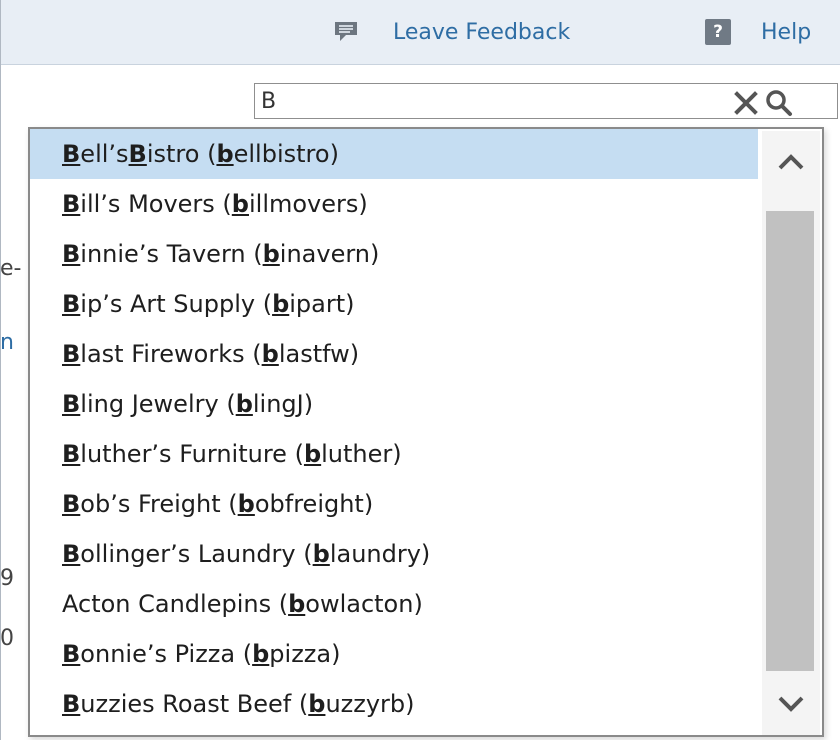 This screenshot has width=840, height=740. I want to click on suggestion-text: ollinger’s Laundry (, so click(196, 554).